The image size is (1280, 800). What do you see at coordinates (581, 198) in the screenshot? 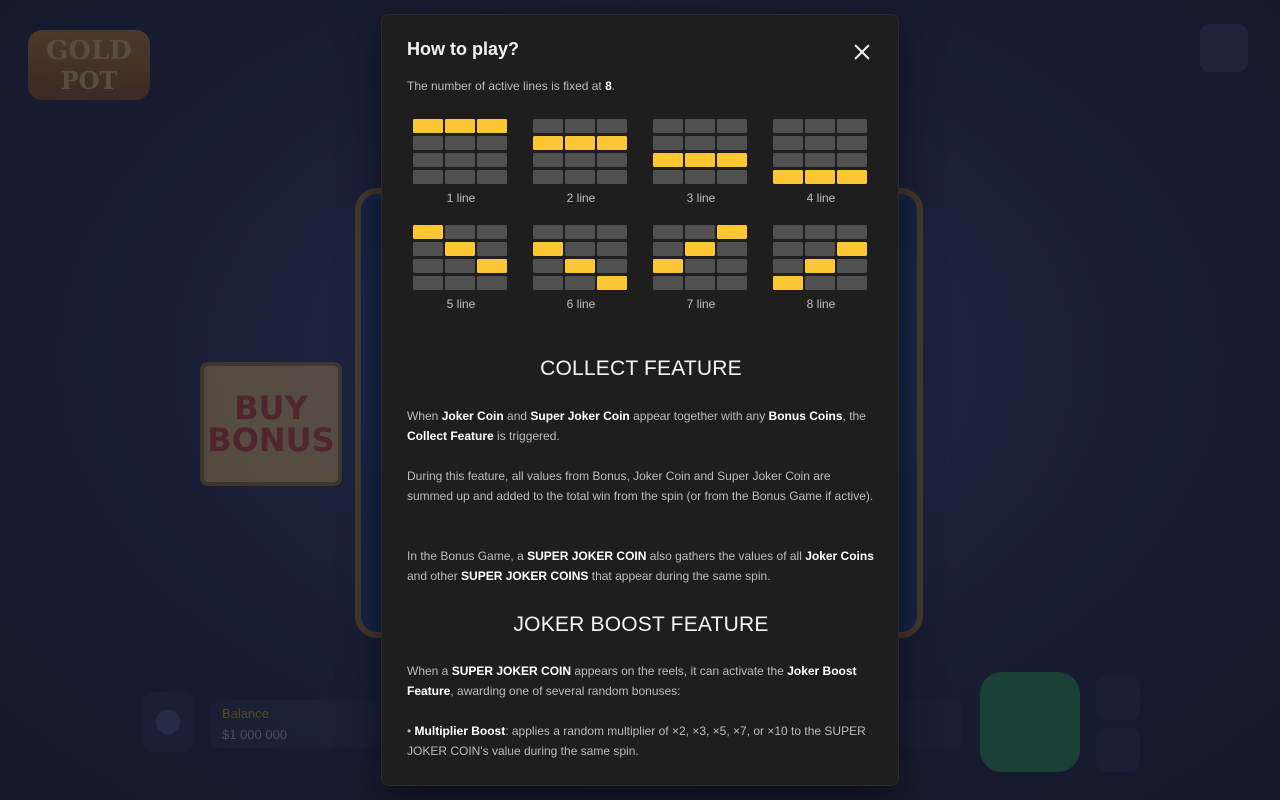
I see `payline-label: 2 line` at bounding box center [581, 198].